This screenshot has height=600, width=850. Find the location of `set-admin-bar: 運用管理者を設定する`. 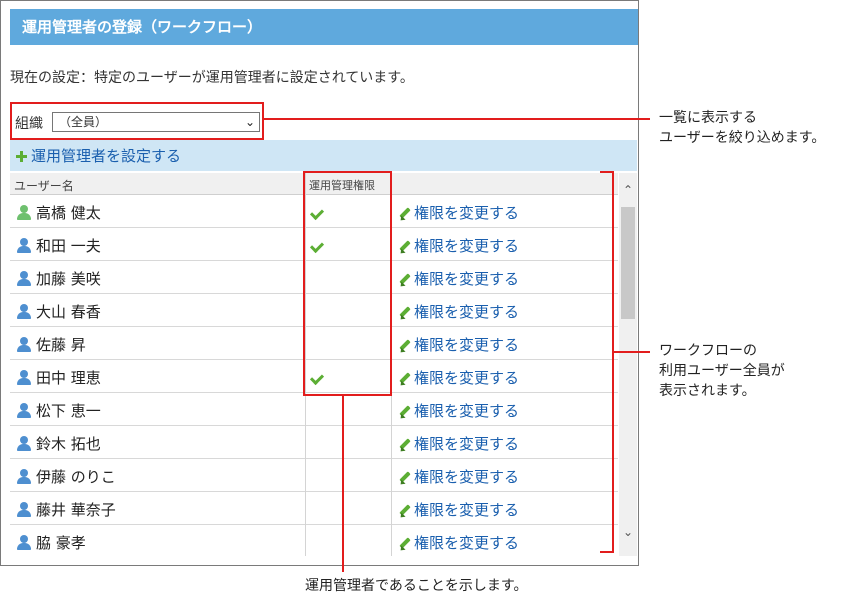

set-admin-bar: 運用管理者を設定する is located at coordinates (323, 155).